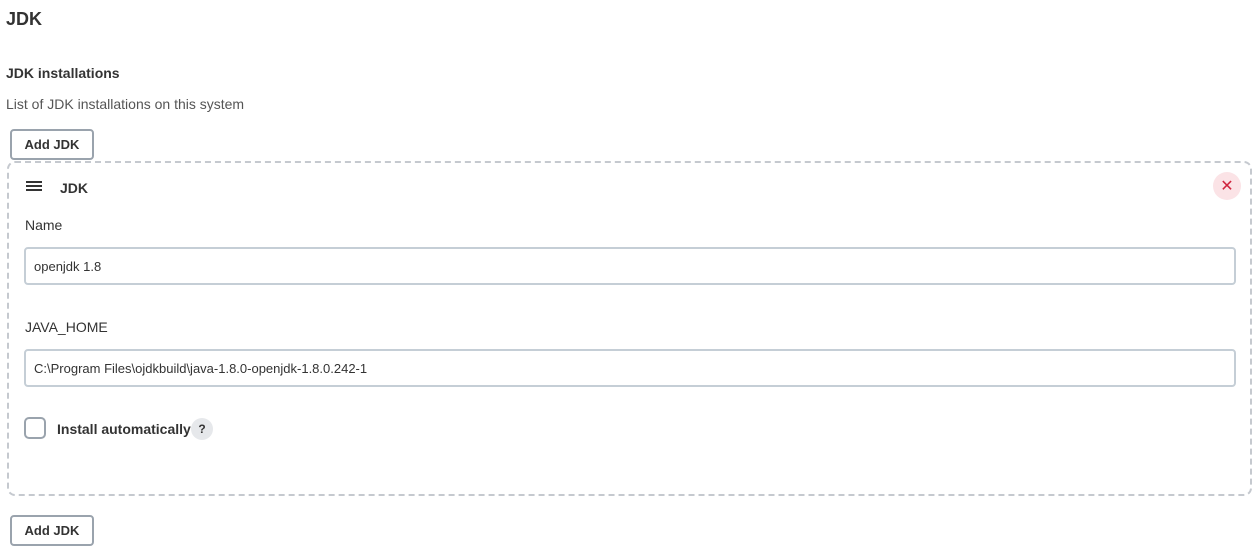 Image resolution: width=1258 pixels, height=549 pixels. What do you see at coordinates (52, 144) in the screenshot?
I see `add-jdk-button-top: Add JDK` at bounding box center [52, 144].